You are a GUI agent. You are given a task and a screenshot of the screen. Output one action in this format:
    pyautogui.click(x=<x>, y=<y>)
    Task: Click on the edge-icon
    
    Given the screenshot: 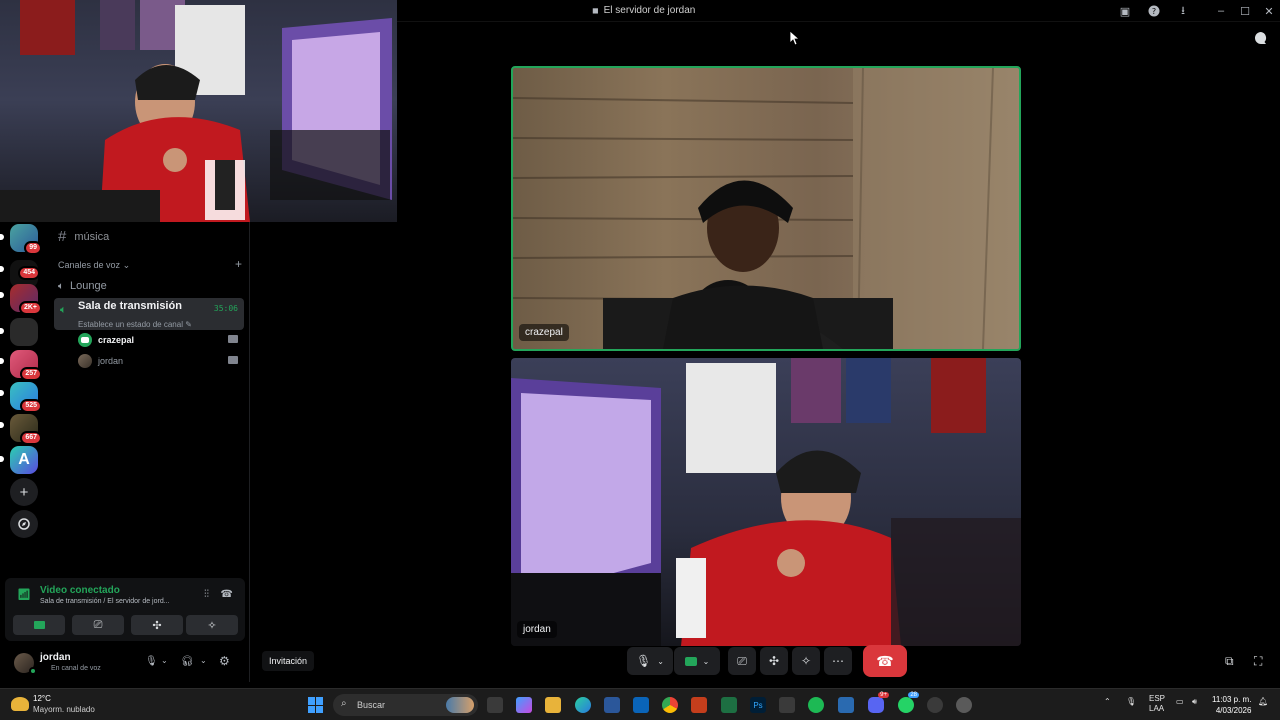 What is the action you would take?
    pyautogui.click(x=583, y=705)
    